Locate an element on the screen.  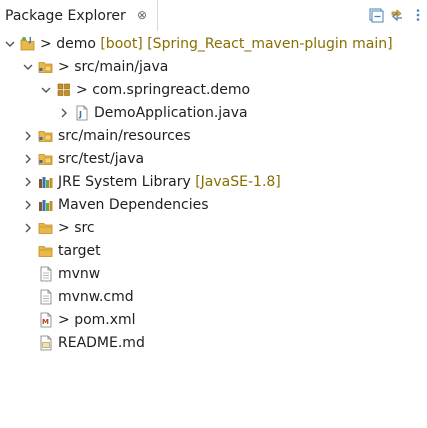
java-file-icon: J is located at coordinates (82, 113).